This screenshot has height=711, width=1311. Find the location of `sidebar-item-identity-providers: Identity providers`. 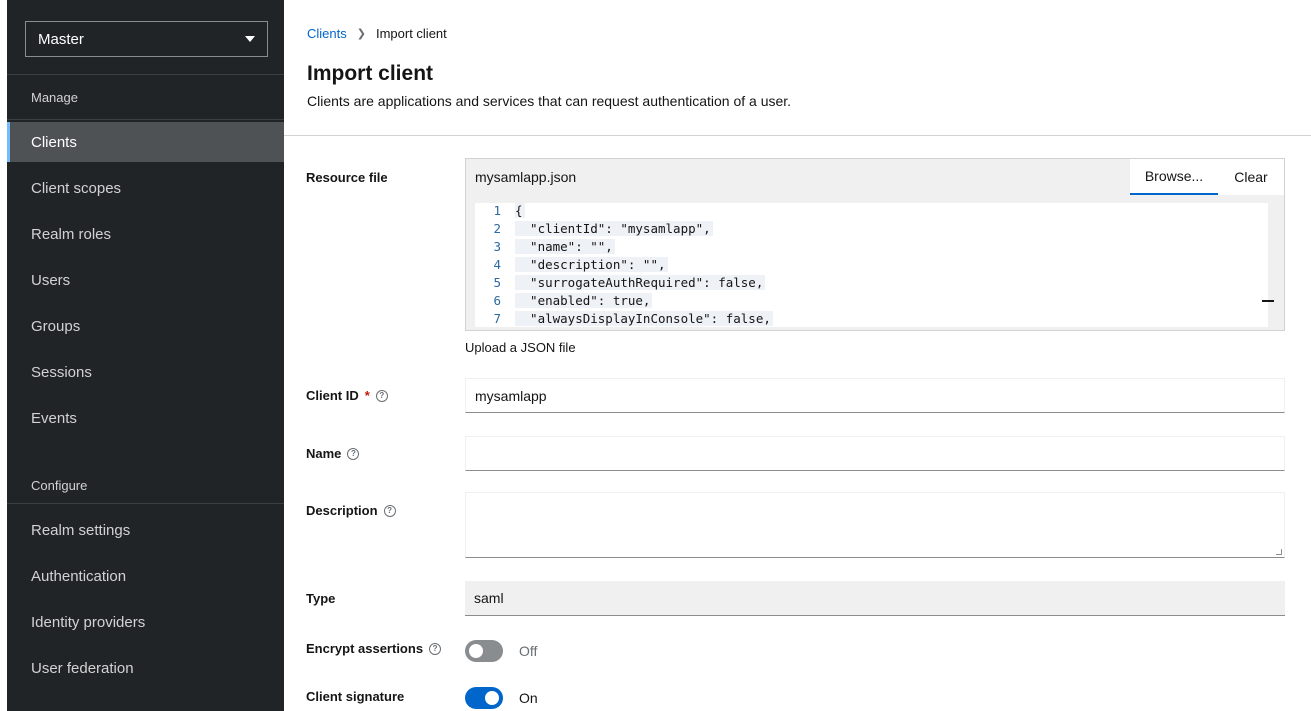

sidebar-item-identity-providers: Identity providers is located at coordinates (145, 622).